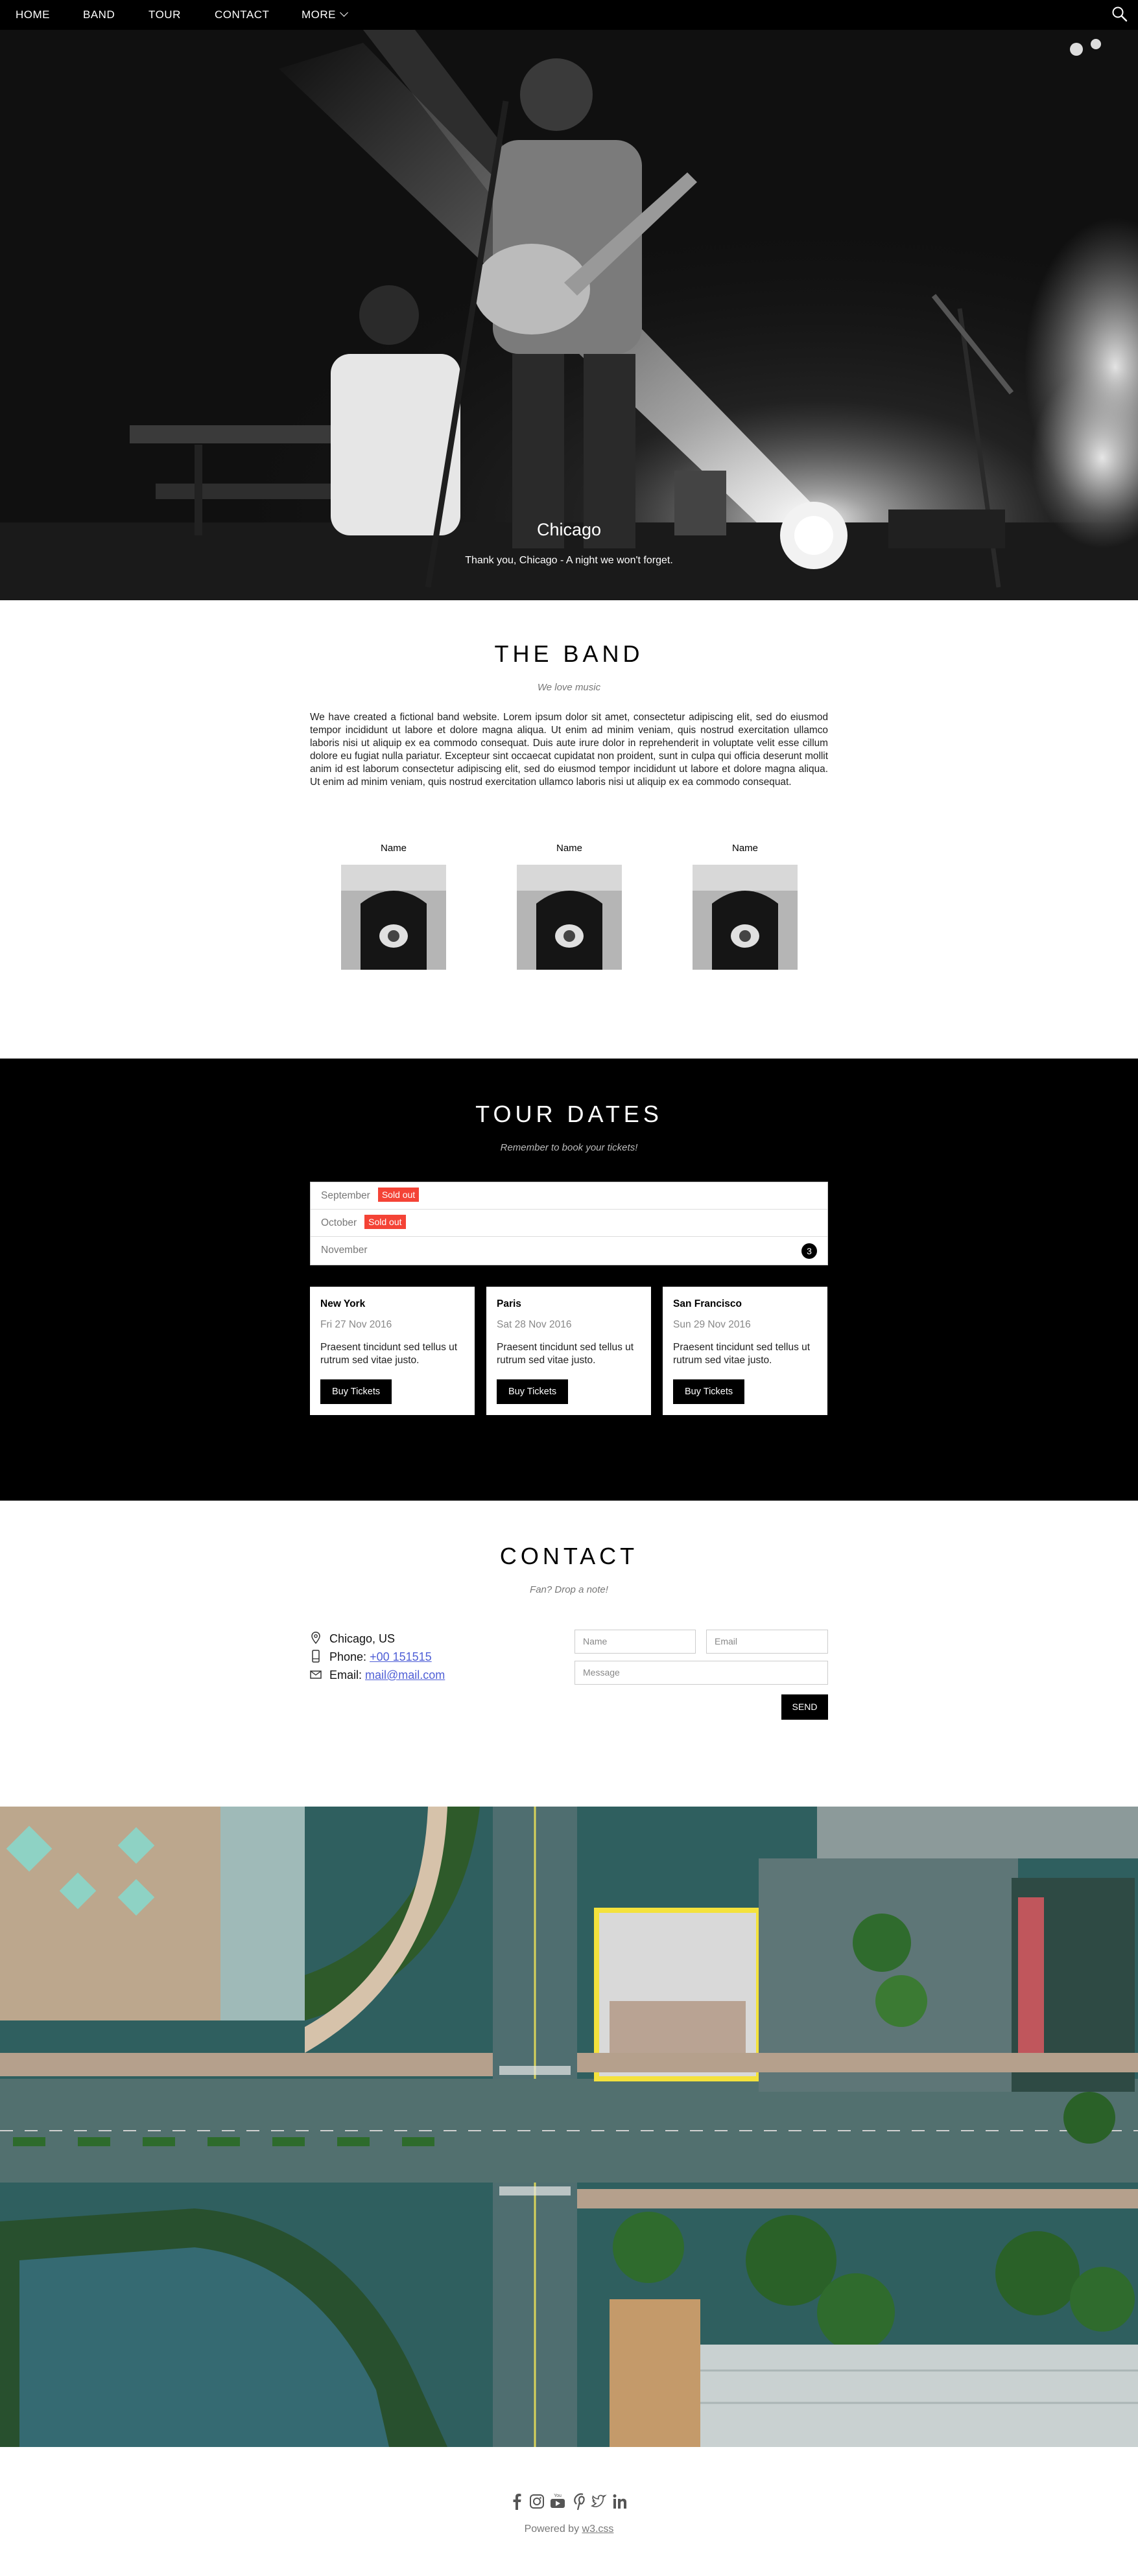 This screenshot has width=1138, height=2576. Describe the element at coordinates (767, 1642) in the screenshot. I see `email-field: Email` at that location.